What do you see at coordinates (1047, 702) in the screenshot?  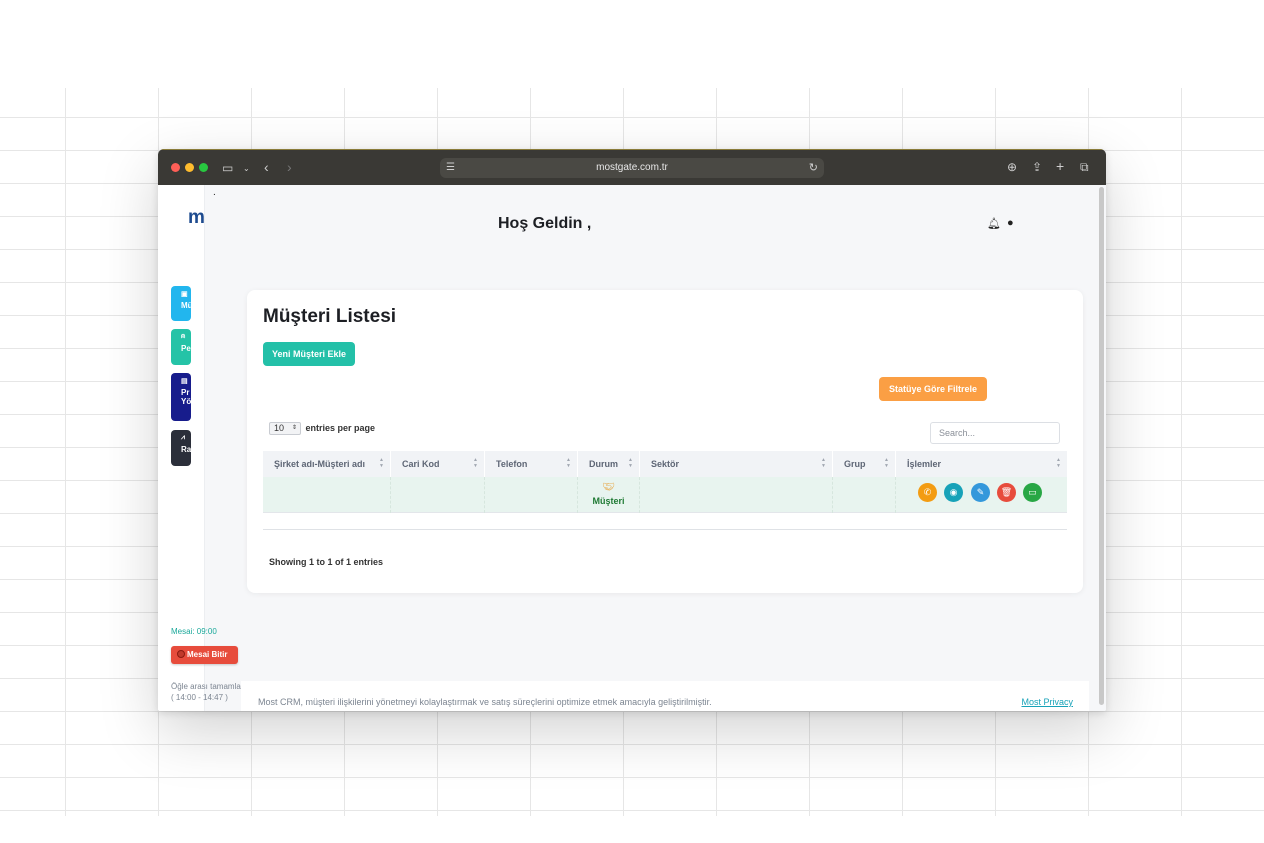 I see `privacy-link: Most Privacy` at bounding box center [1047, 702].